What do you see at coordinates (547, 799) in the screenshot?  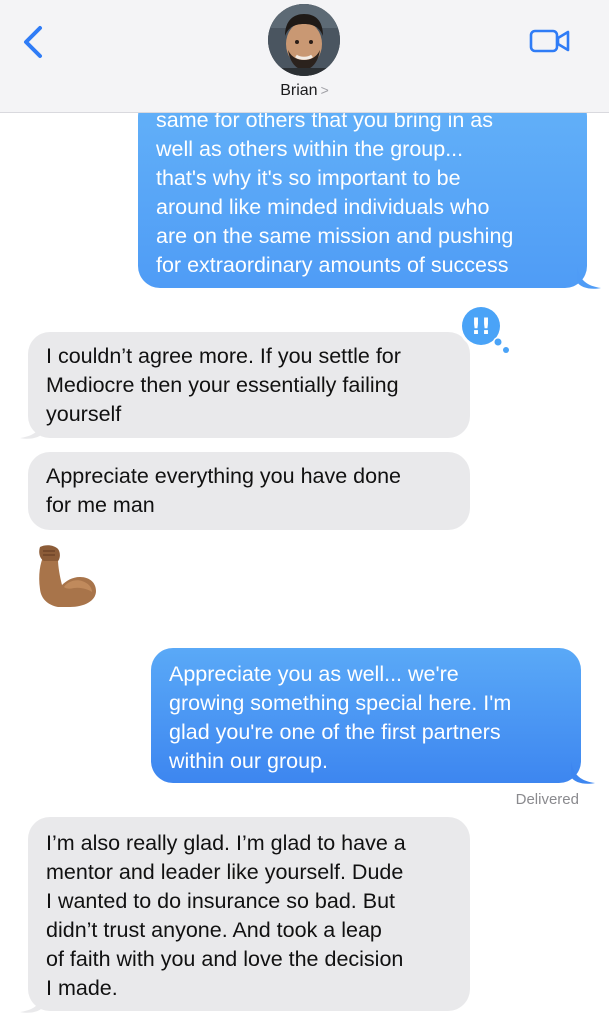 I see `delivered-status: Delivered` at bounding box center [547, 799].